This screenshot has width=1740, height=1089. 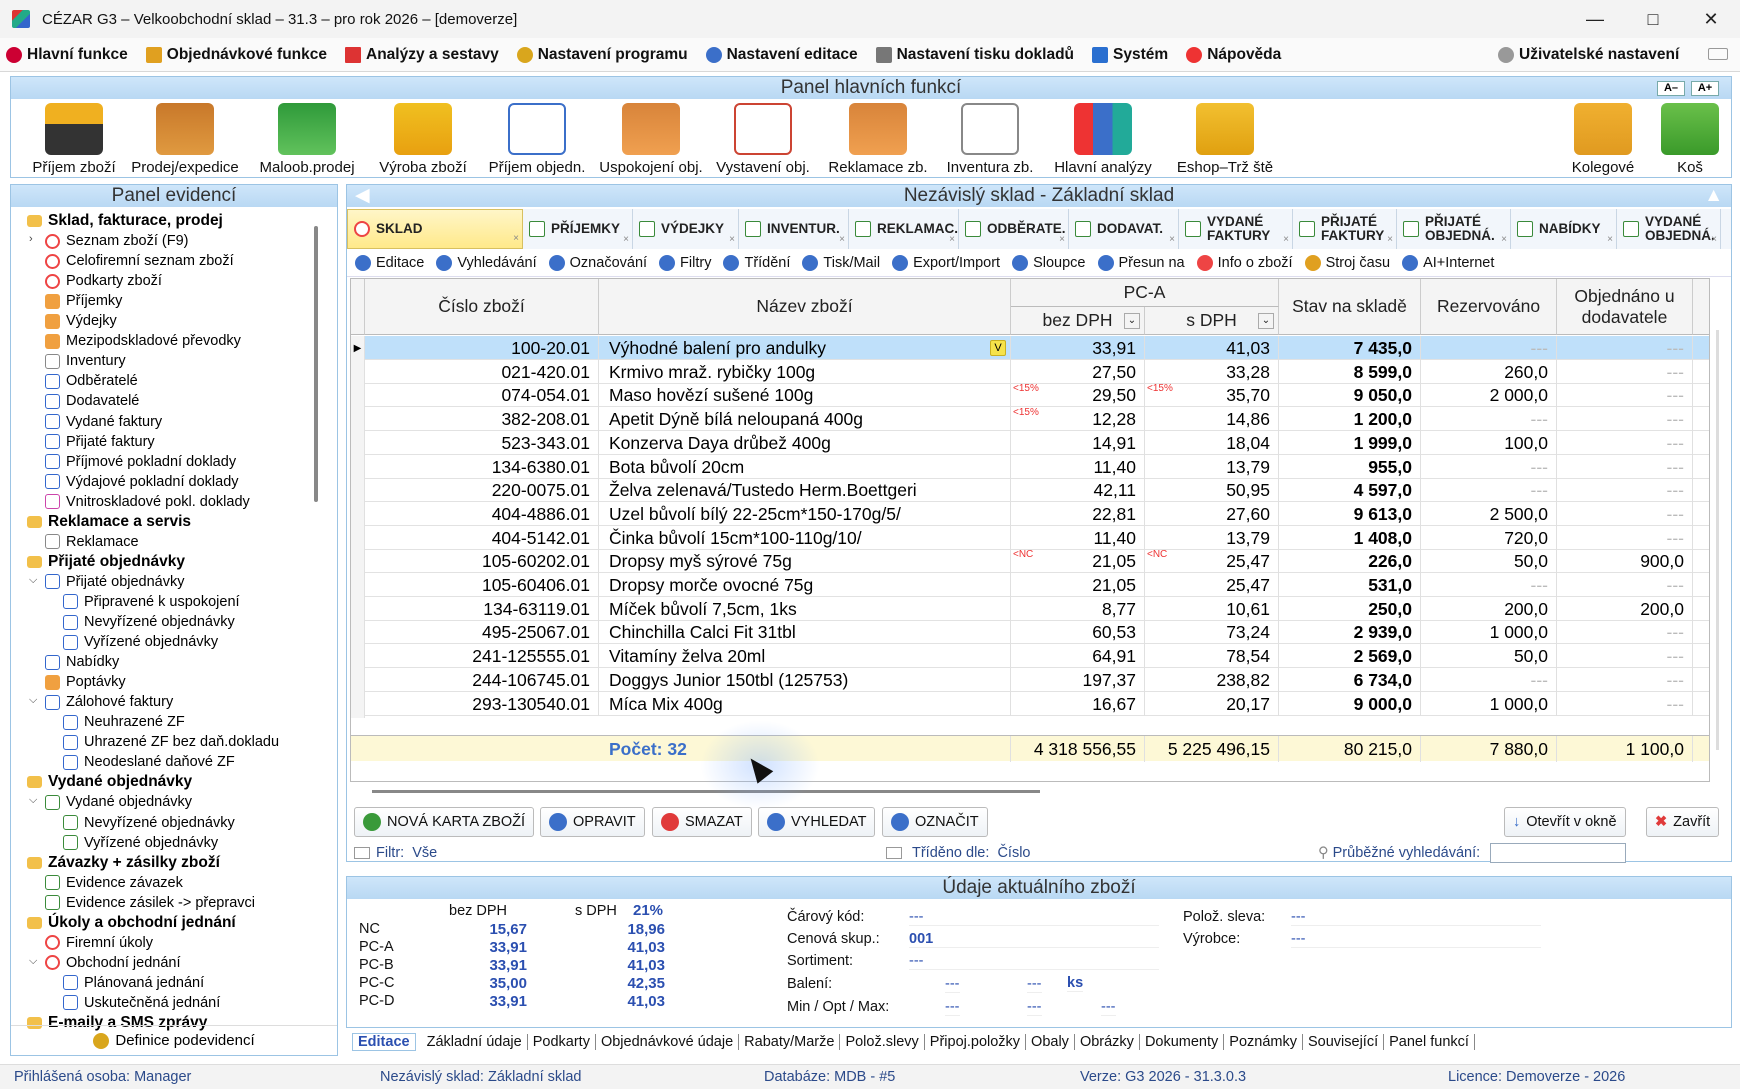 I want to click on tree-item: Příjemky, so click(x=83, y=301).